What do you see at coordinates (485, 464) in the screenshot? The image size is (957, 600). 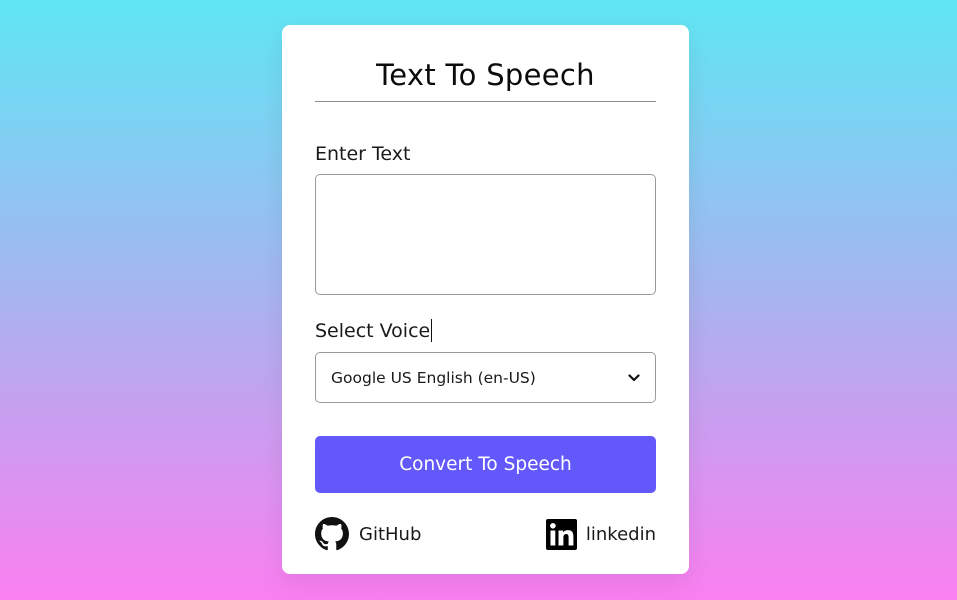 I see `convert-to-speech-button: Convert To Speech` at bounding box center [485, 464].